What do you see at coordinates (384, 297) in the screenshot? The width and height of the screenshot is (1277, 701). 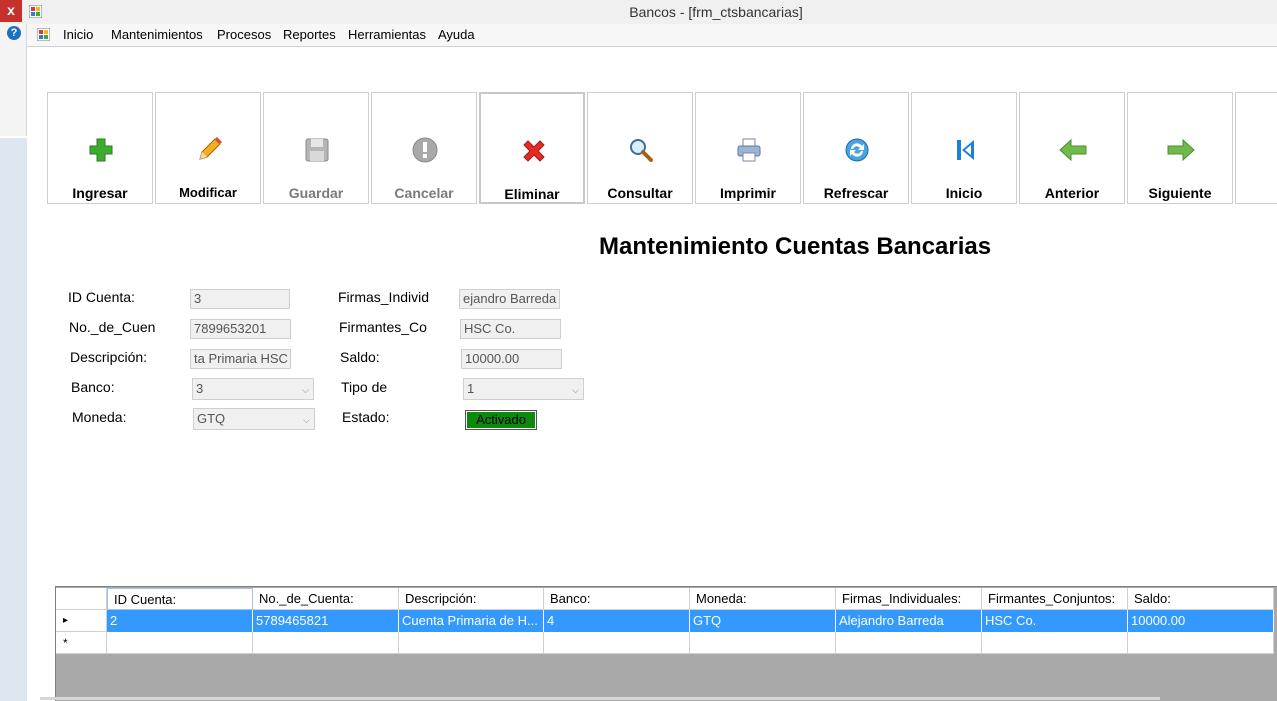 I see `firmas-label: Firmas_Individ` at bounding box center [384, 297].